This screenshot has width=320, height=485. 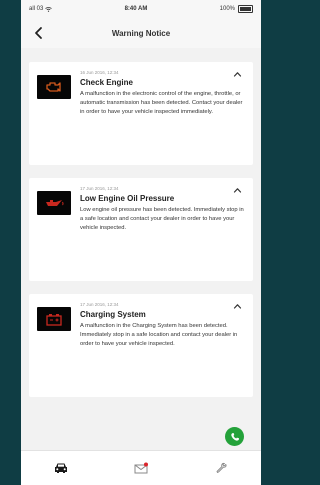 I want to click on tab-service, so click(x=221, y=468).